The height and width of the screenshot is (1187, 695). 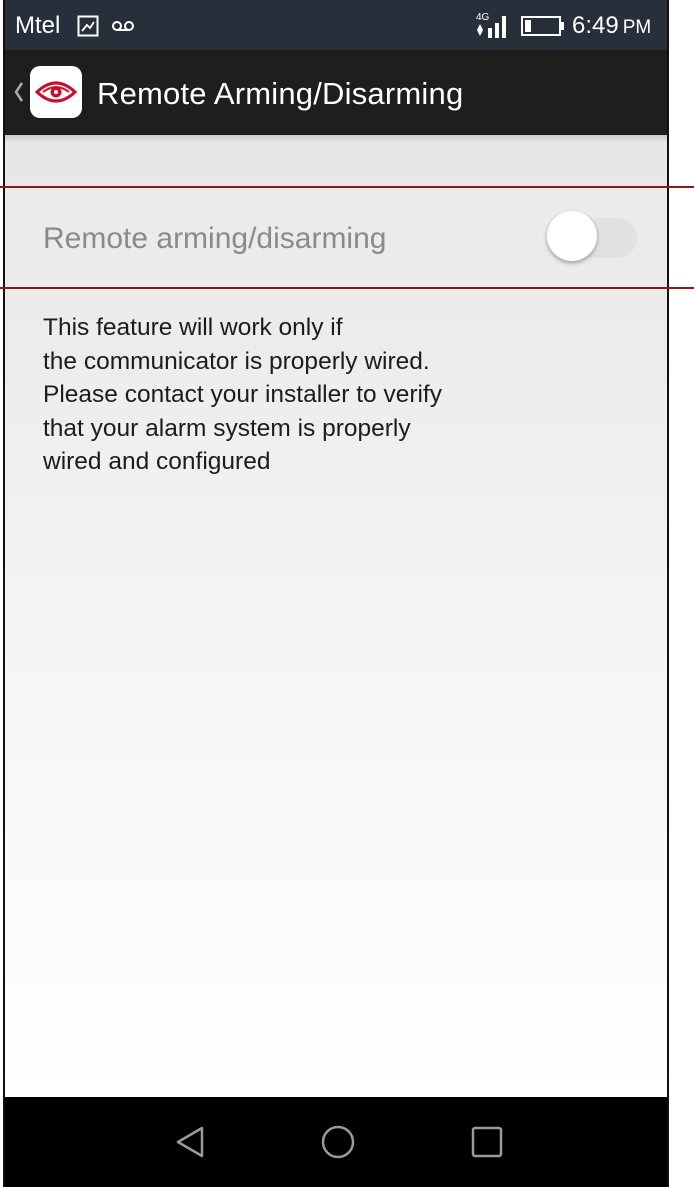 I want to click on action-bar: Remote Arming/Disarming, so click(x=336, y=92).